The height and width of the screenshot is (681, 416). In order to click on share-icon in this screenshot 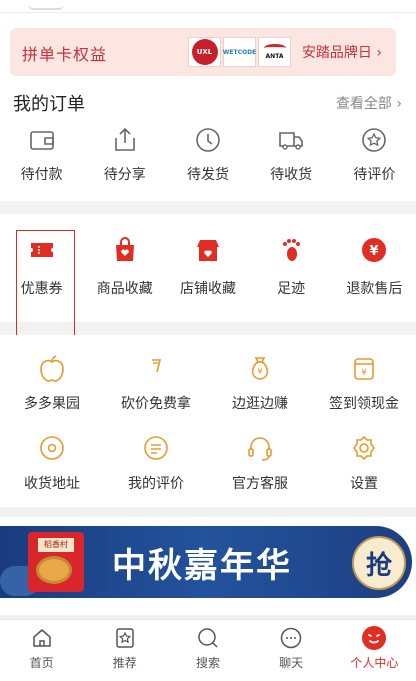, I will do `click(124, 139)`.